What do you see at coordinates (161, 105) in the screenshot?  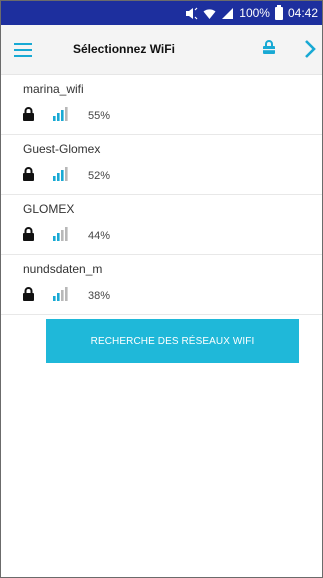 I see `wifi-network-item: marina_wifi 55%` at bounding box center [161, 105].